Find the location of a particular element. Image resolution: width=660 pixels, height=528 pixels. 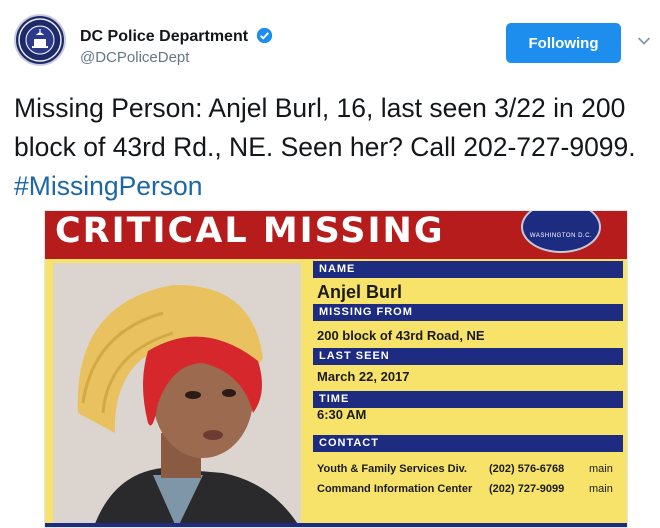

poster-footer-bar is located at coordinates (336, 525).